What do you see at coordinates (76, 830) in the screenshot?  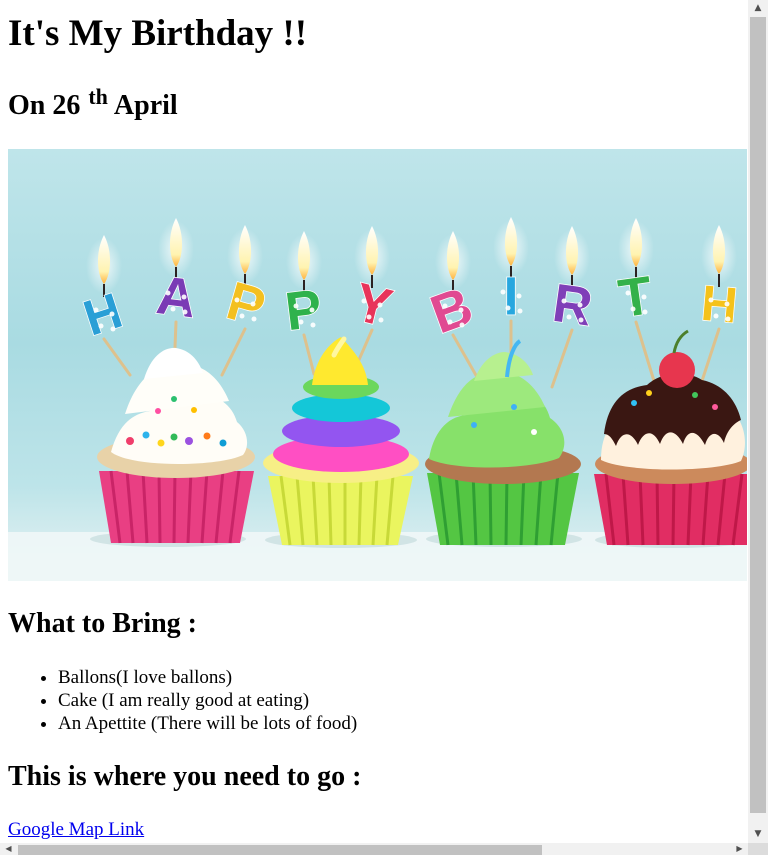 I see `google-map-link: Google Map Link` at bounding box center [76, 830].